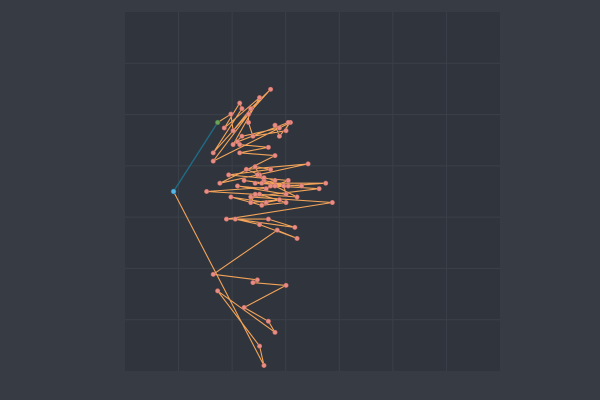 This screenshot has width=600, height=400. I want to click on start-point, so click(217, 122).